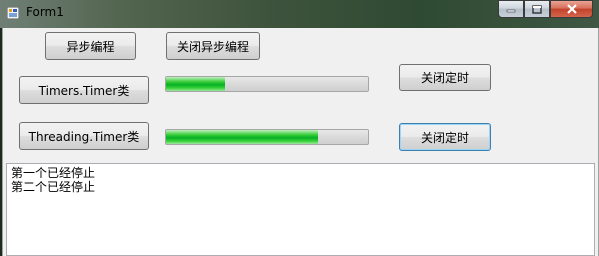  Describe the element at coordinates (45, 12) in the screenshot. I see `window-title: Form1` at that location.